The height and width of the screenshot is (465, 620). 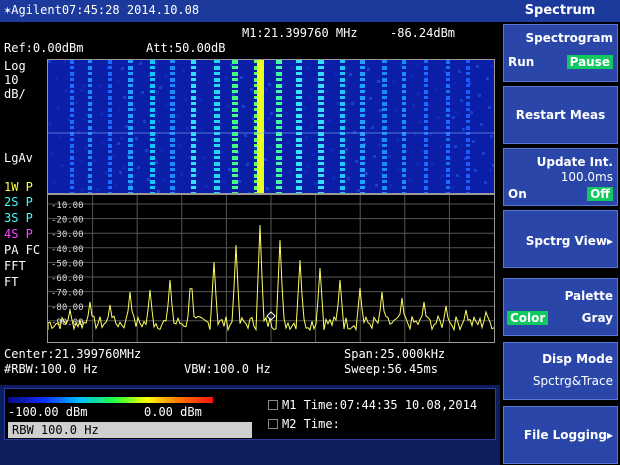 What do you see at coordinates (560, 53) in the screenshot?
I see `spectrogram-softkey: Spectrogram Run Pause` at bounding box center [560, 53].